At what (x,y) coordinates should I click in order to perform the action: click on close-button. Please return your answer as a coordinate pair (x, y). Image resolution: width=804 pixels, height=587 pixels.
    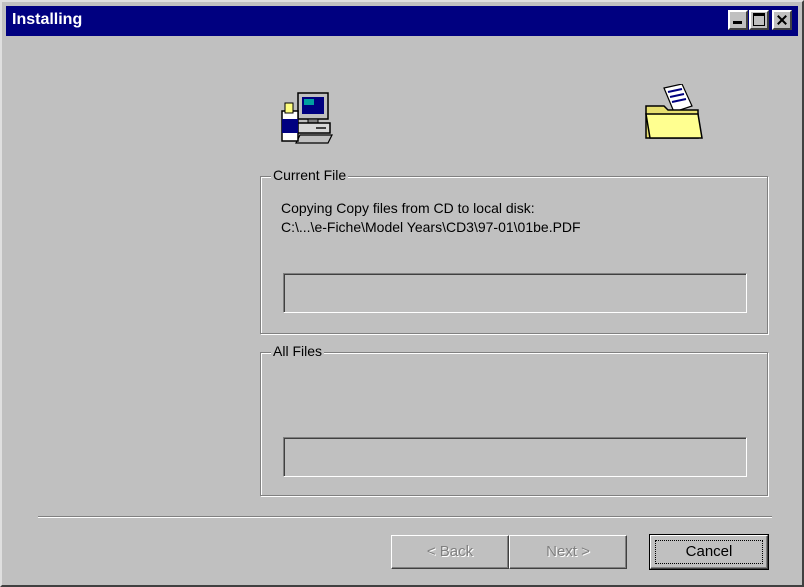
    Looking at the image, I should click on (782, 20).